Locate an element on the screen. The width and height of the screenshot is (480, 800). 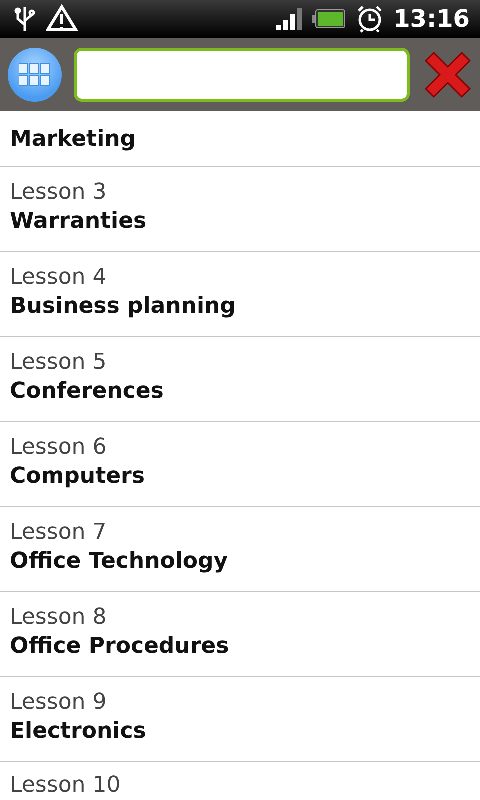
battery-icon is located at coordinates (329, 19).